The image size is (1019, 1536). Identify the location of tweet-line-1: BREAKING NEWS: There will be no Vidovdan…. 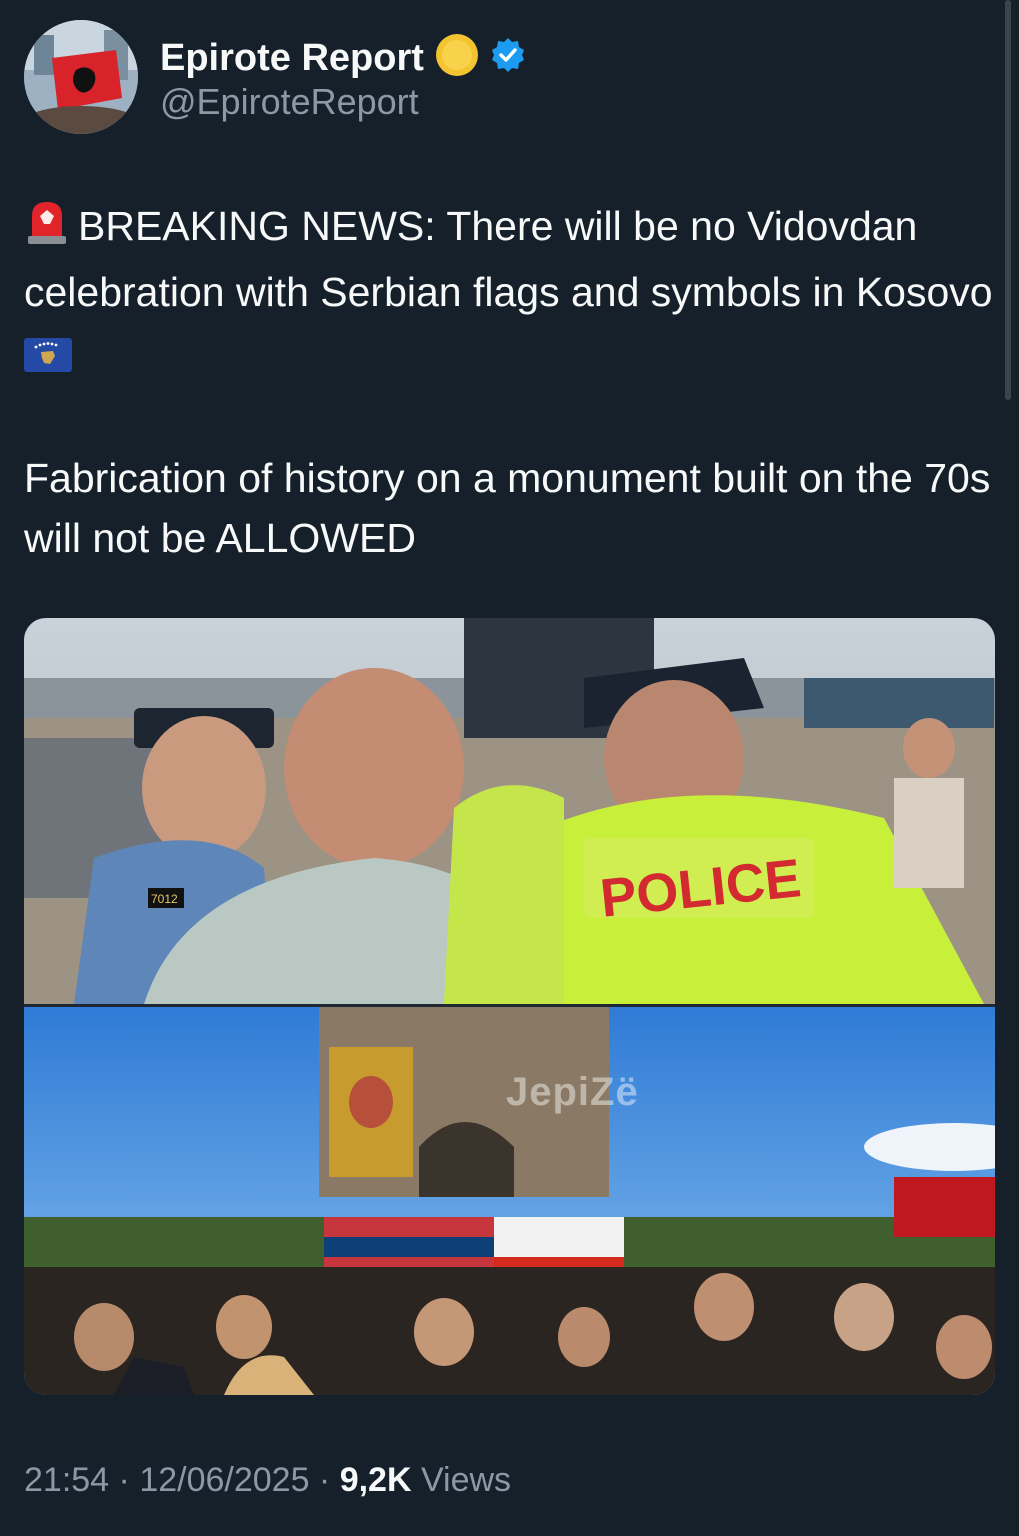
(508, 259).